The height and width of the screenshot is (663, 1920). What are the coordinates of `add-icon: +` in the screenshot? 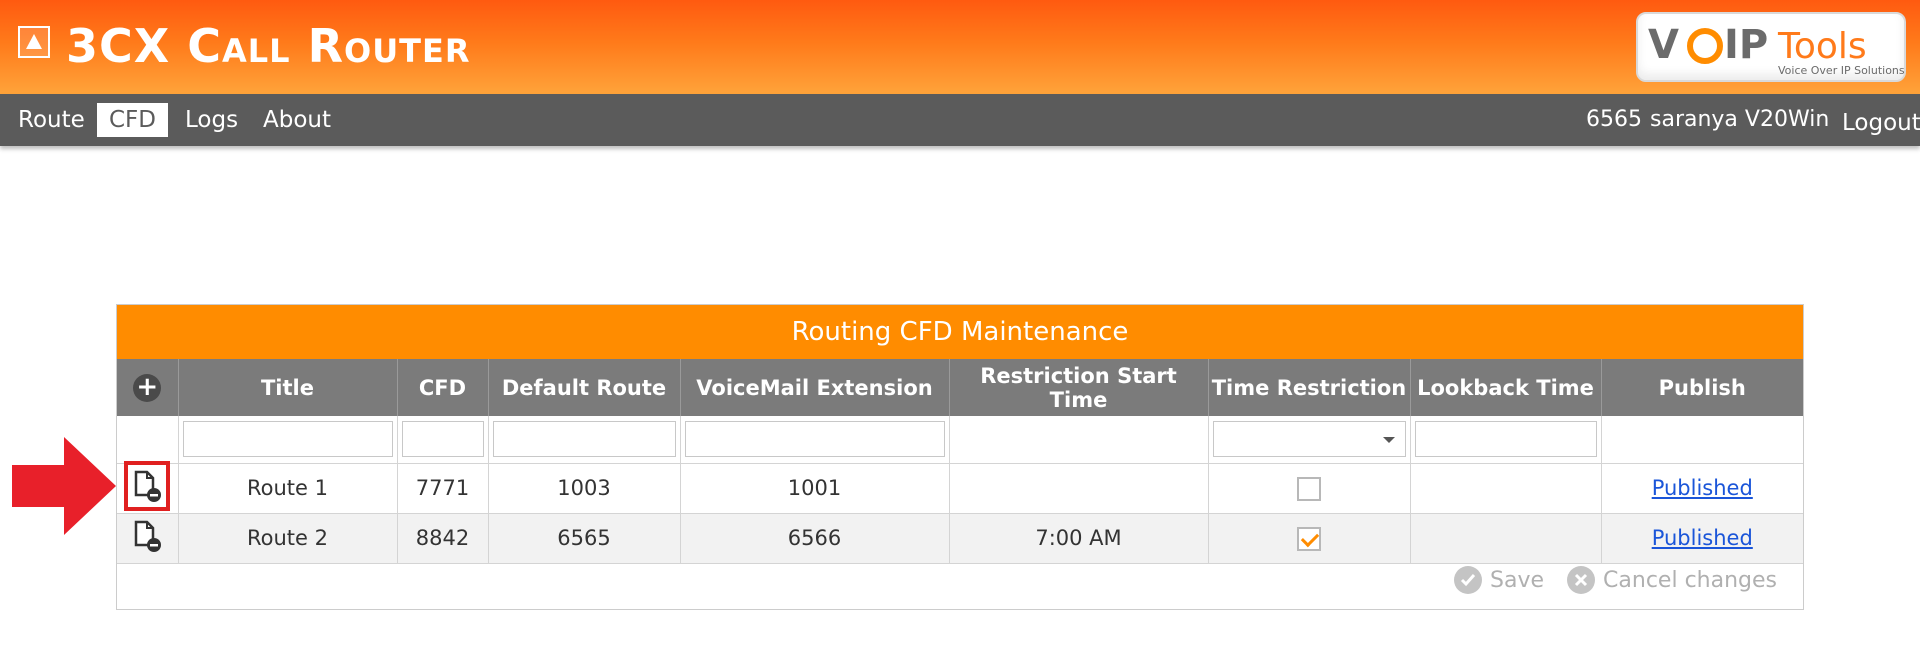 It's located at (147, 387).